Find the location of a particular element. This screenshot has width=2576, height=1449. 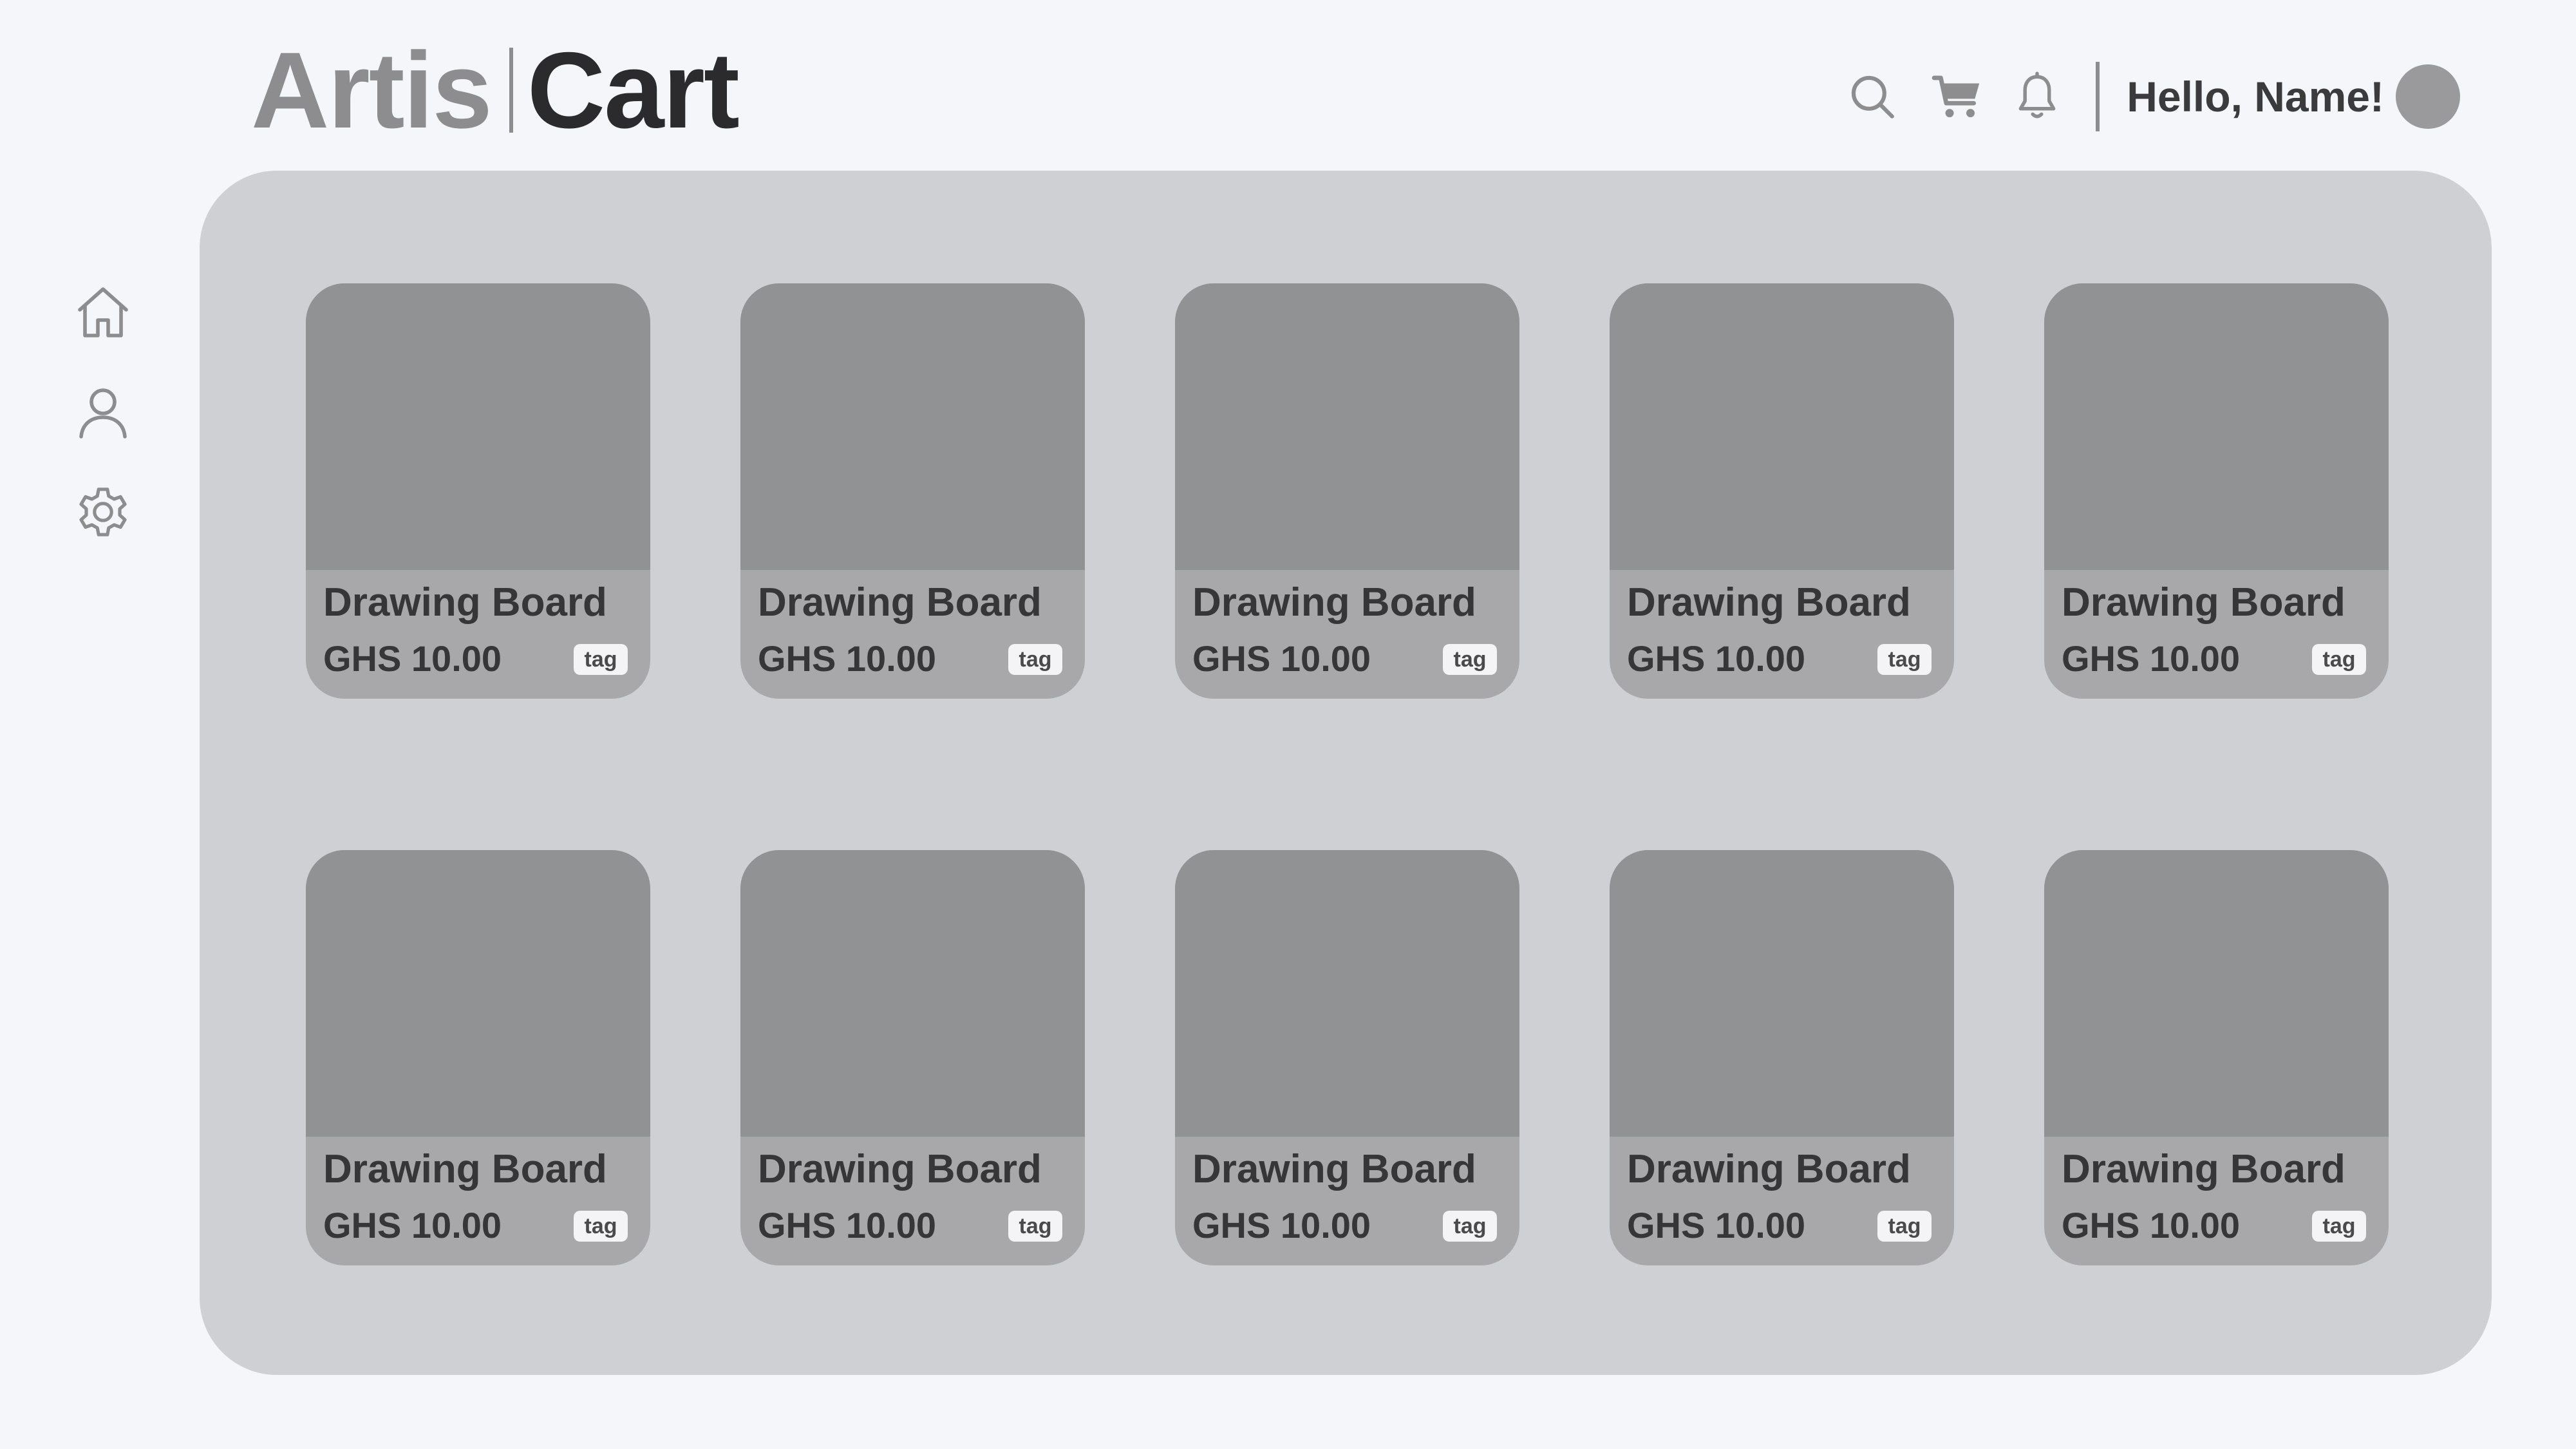

avatar is located at coordinates (2428, 96).